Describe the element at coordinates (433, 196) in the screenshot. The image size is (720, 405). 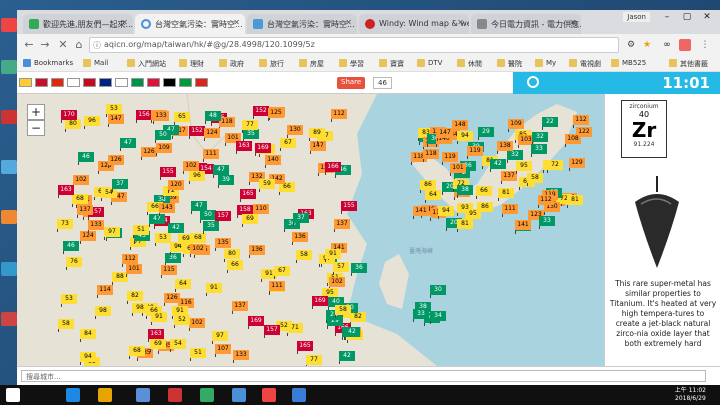
I see `aqi-marker: 64` at that location.